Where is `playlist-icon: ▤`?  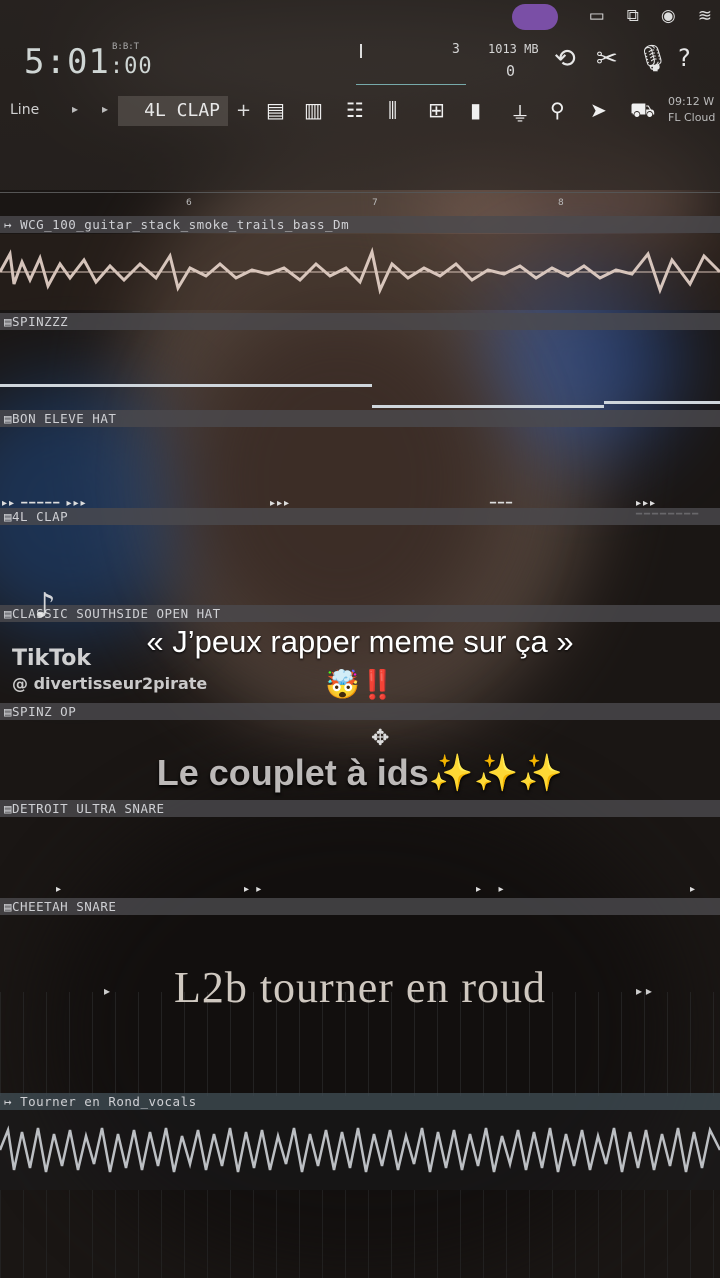
playlist-icon: ▤ is located at coordinates (275, 110).